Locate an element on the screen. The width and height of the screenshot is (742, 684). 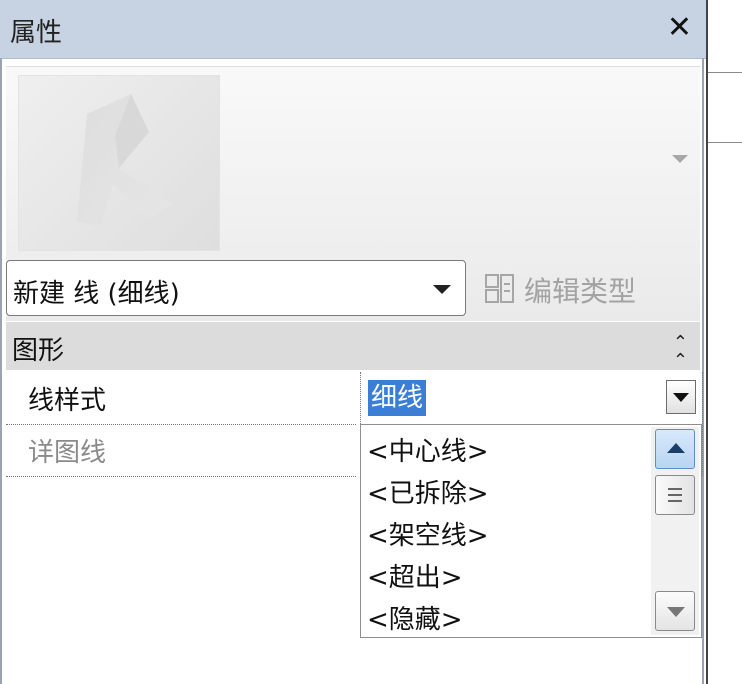
scroll-thumb is located at coordinates (675, 495).